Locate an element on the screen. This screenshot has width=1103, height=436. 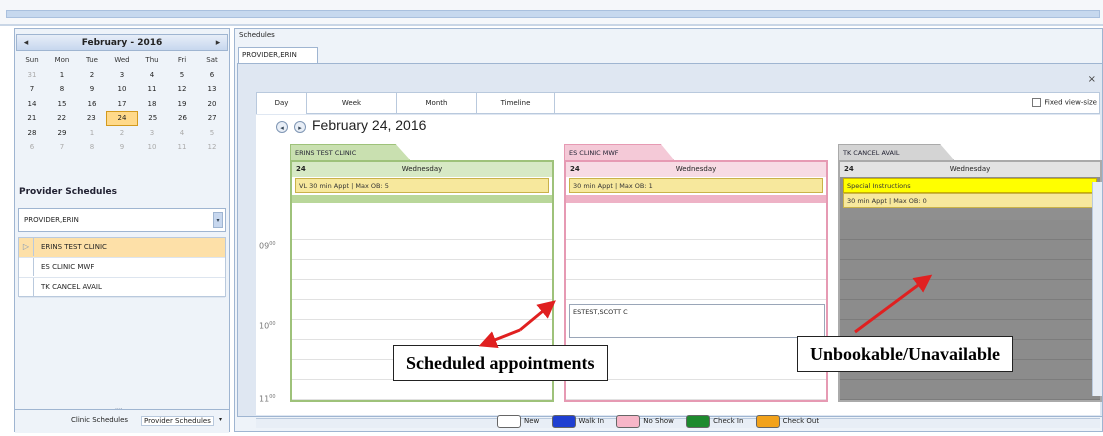
arrow-to-appointment is located at coordinates (537, 316).